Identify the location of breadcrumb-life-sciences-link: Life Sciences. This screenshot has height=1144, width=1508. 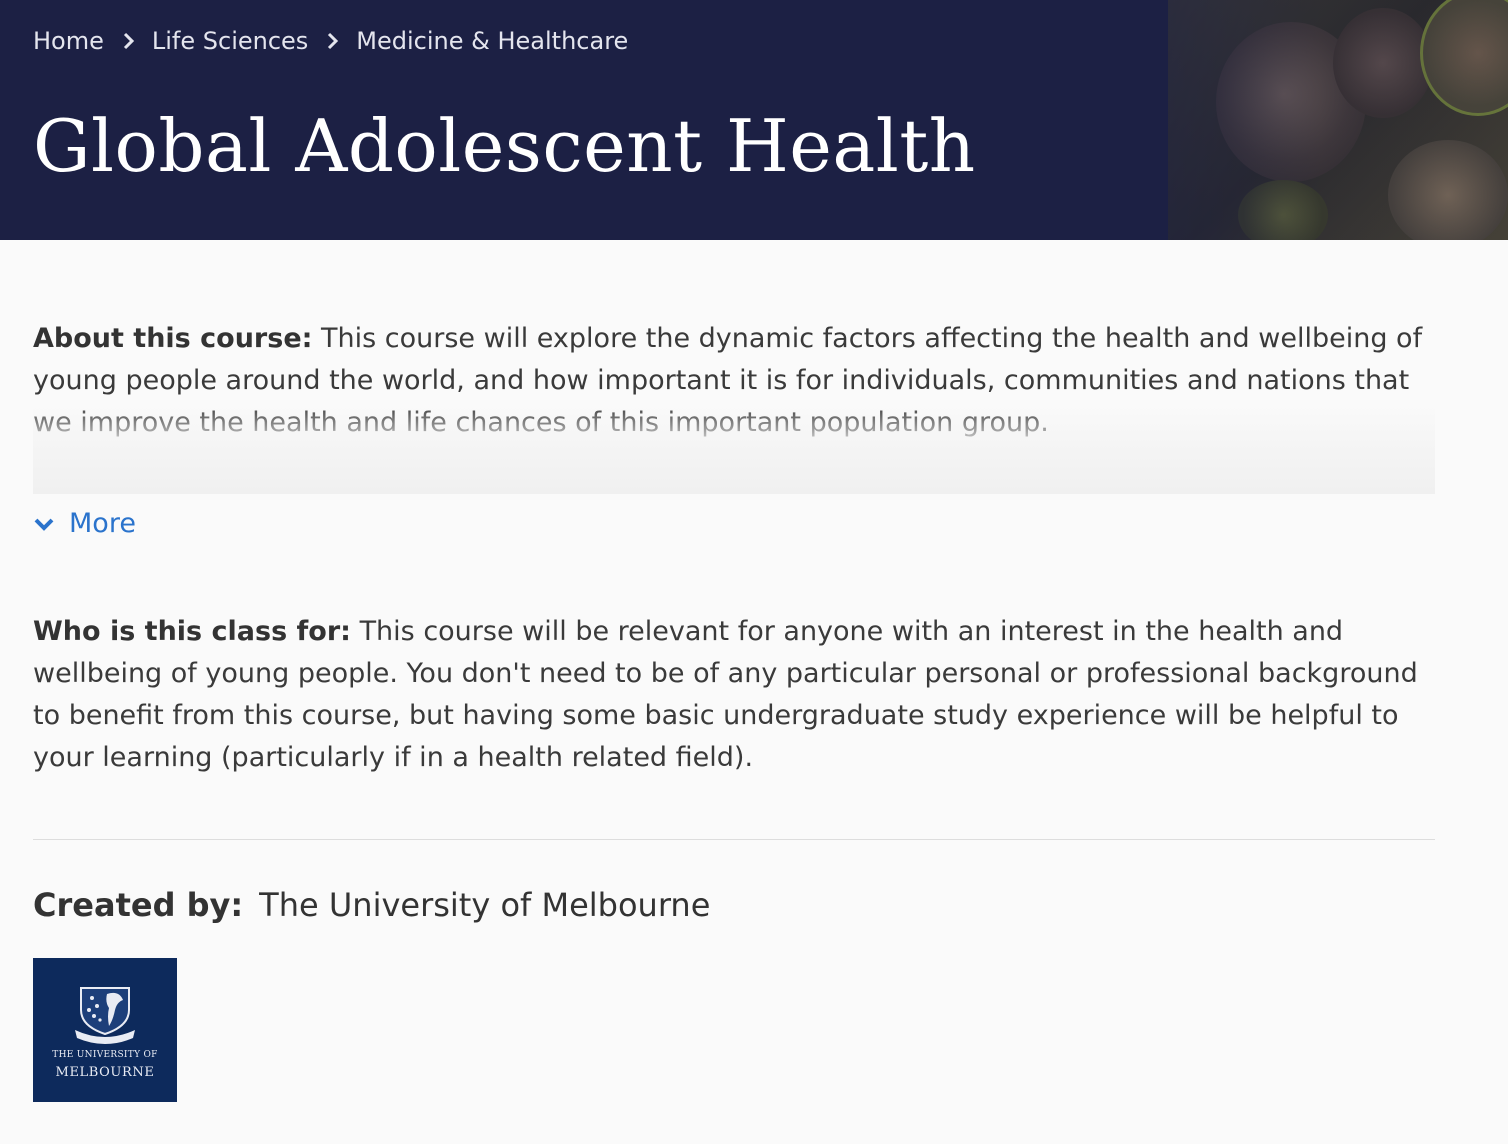
(230, 41).